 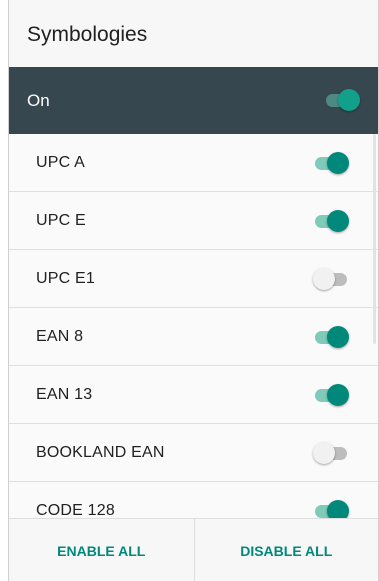 What do you see at coordinates (193, 163) in the screenshot?
I see `list-item-upc-a: UPC A` at bounding box center [193, 163].